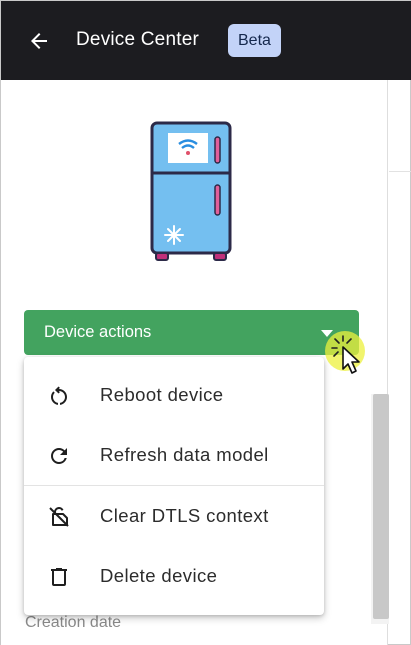 This screenshot has height=645, width=411. Describe the element at coordinates (162, 394) in the screenshot. I see `menu-item-label: Reboot device` at that location.